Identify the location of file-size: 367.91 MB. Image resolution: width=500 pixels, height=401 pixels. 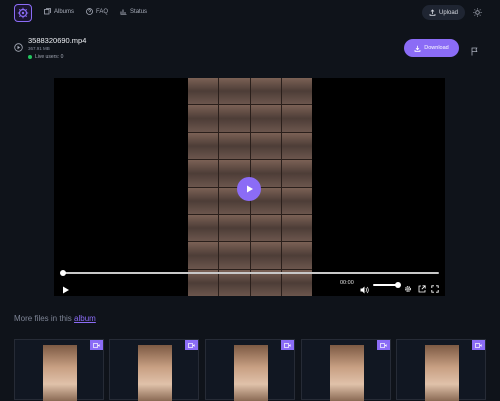
(39, 48).